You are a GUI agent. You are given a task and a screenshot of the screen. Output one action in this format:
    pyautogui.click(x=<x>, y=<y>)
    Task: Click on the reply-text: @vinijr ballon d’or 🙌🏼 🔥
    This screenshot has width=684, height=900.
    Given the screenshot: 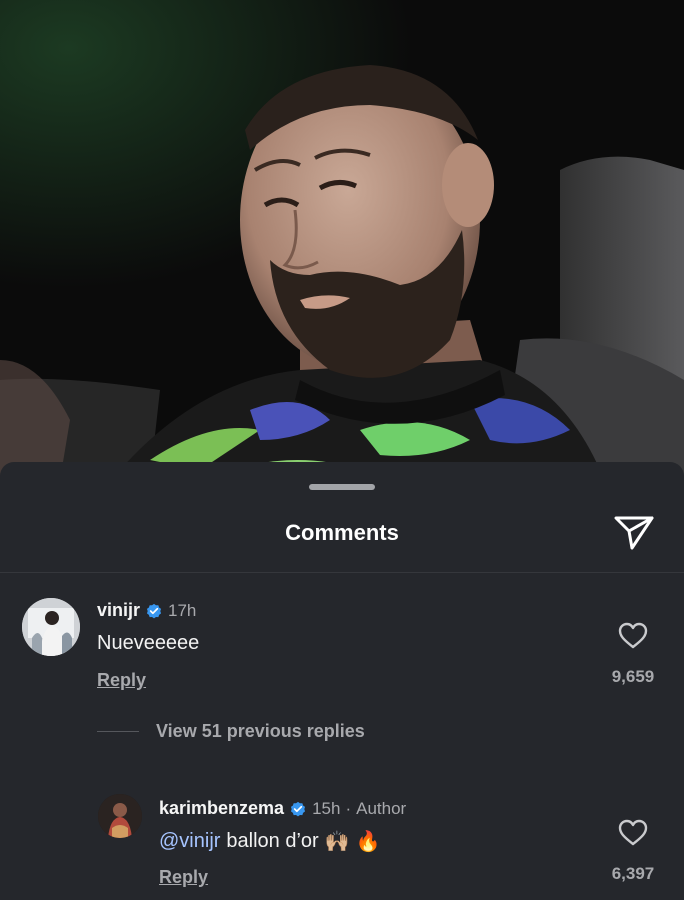 What is the action you would take?
    pyautogui.click(x=270, y=841)
    